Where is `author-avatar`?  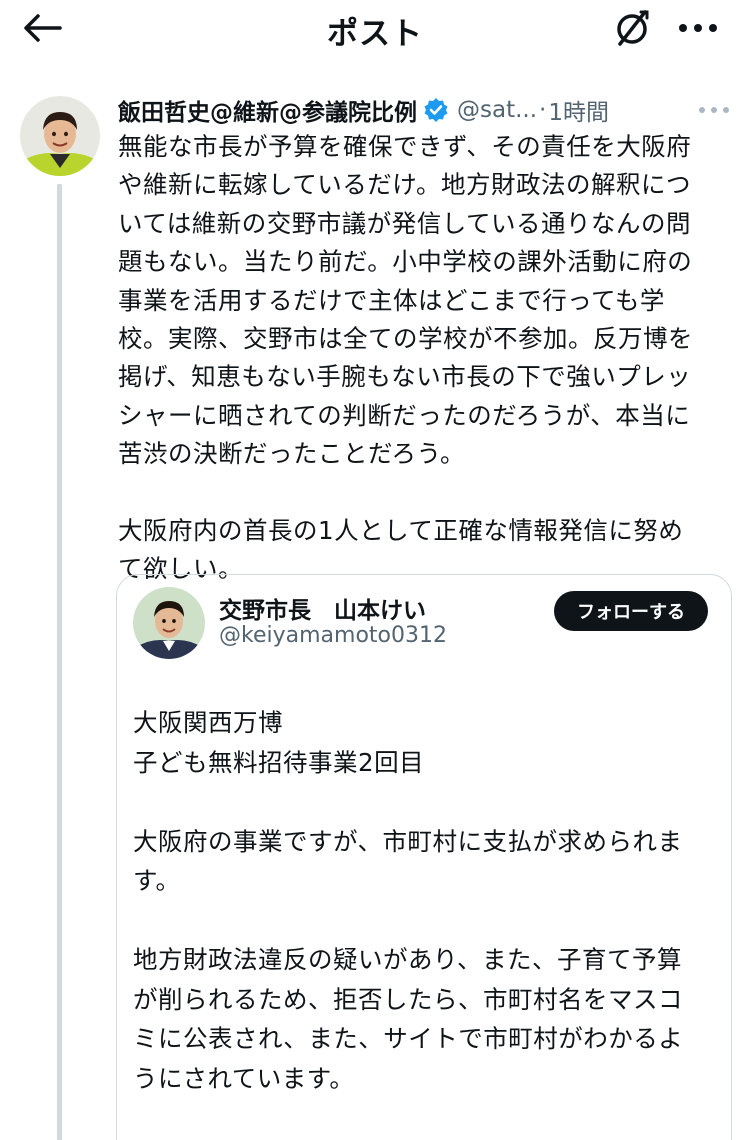 author-avatar is located at coordinates (60, 136).